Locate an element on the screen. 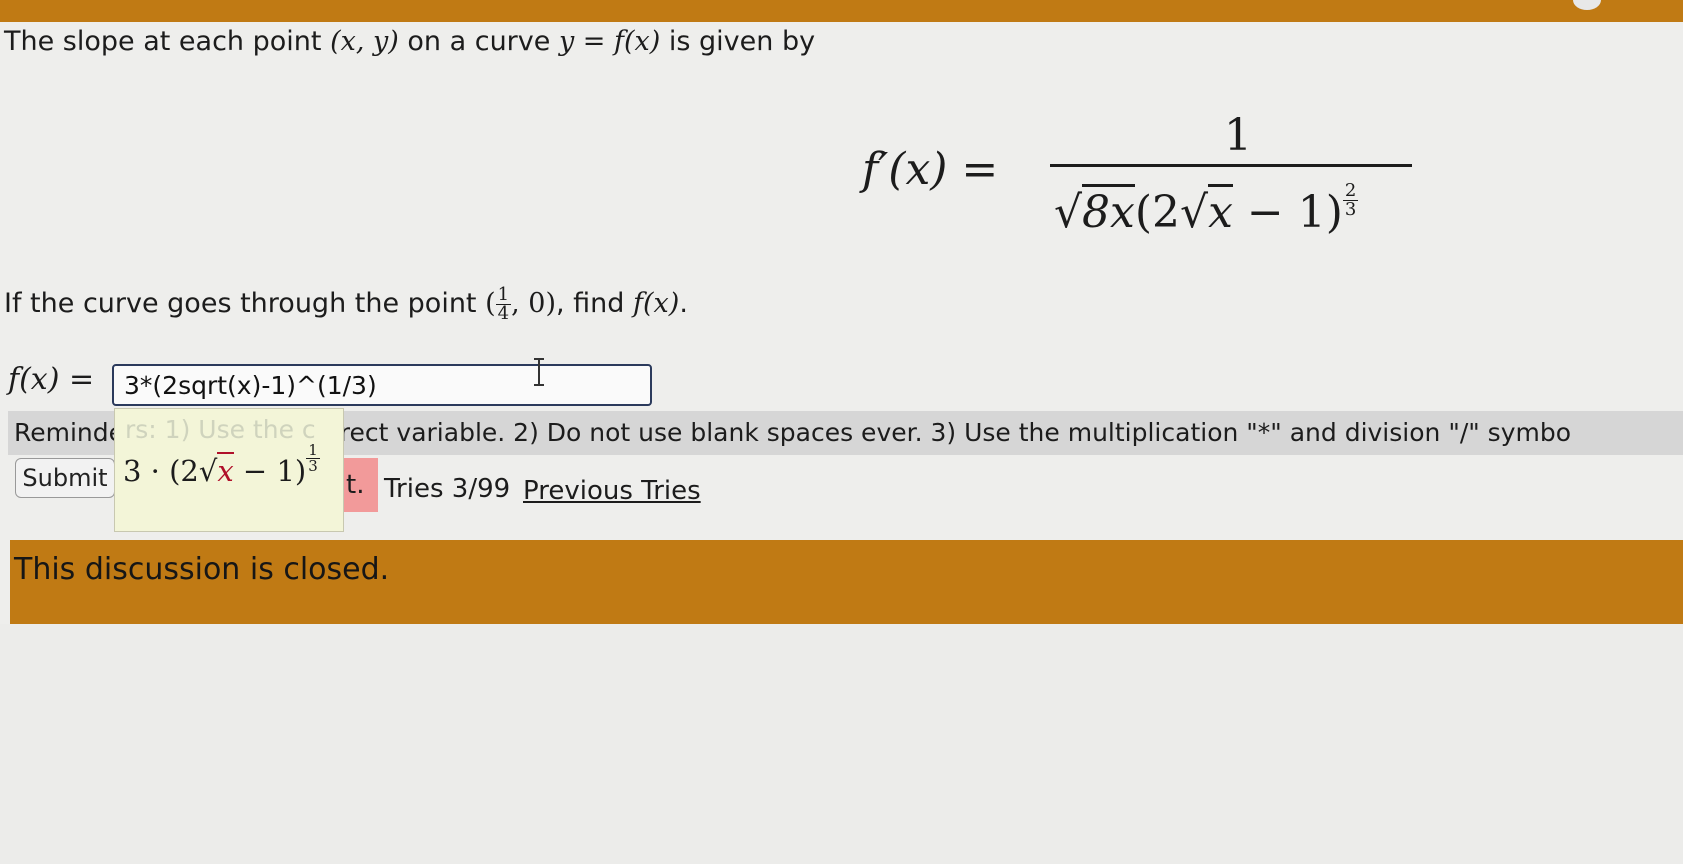 Image resolution: width=1683 pixels, height=864 pixels. formula-denominator: √8x(2√x − 1) 2 3 is located at coordinates (1206, 209).